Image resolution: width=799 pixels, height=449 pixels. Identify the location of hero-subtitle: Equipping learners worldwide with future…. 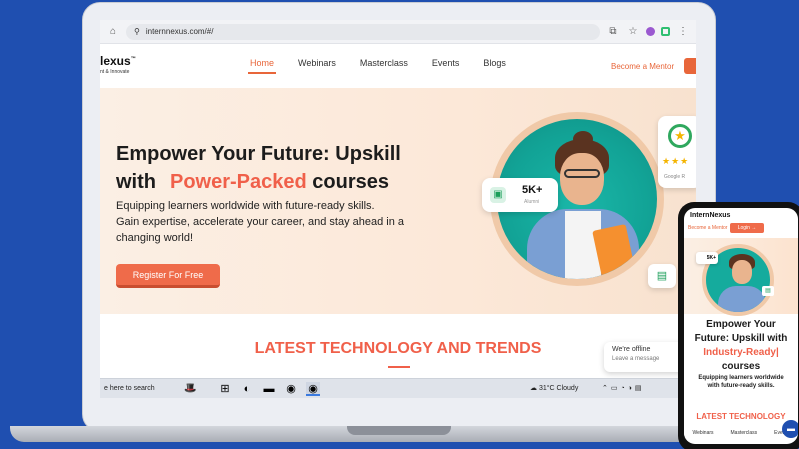
(260, 222).